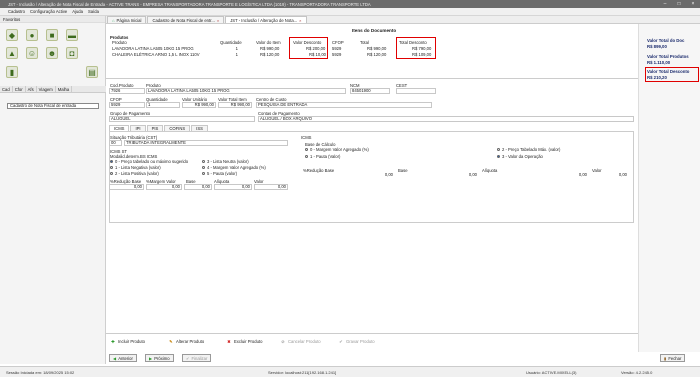 The height and width of the screenshot is (377, 700). I want to click on door-icon: ▮, so click(665, 358).